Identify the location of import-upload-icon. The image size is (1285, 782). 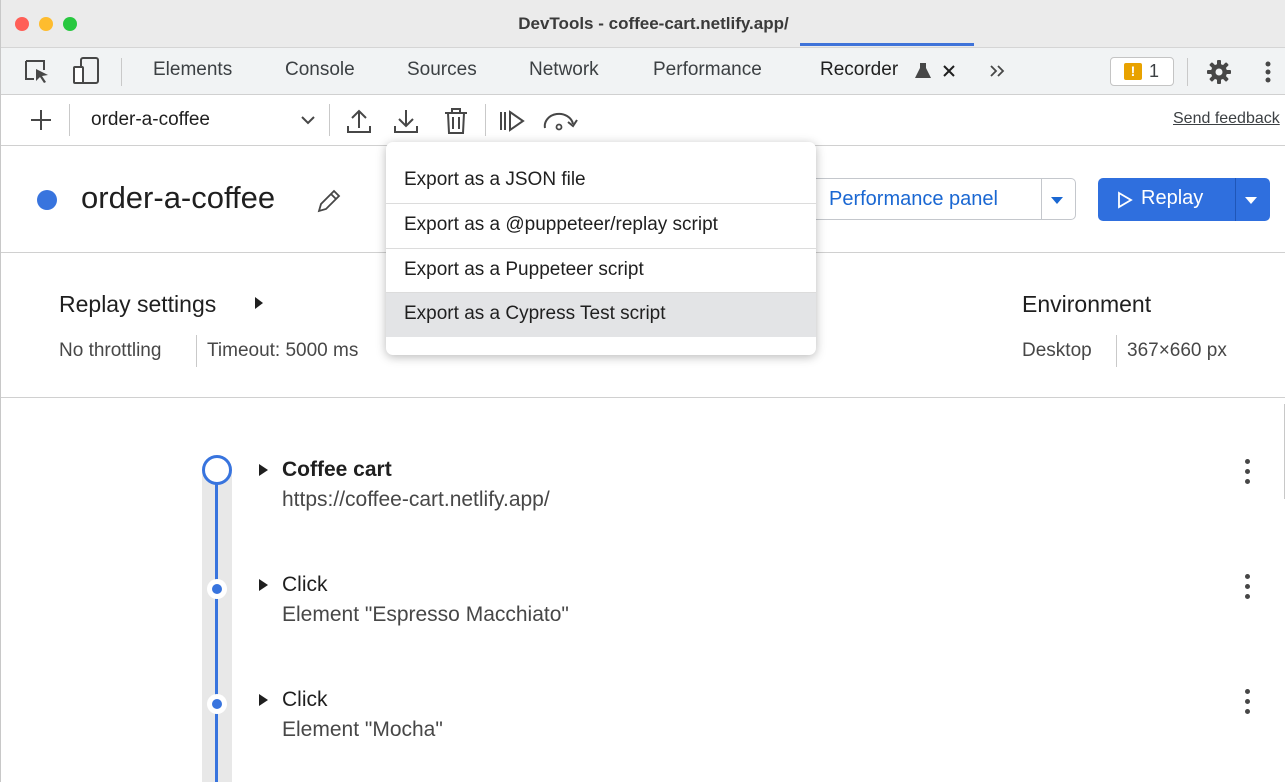
(359, 121).